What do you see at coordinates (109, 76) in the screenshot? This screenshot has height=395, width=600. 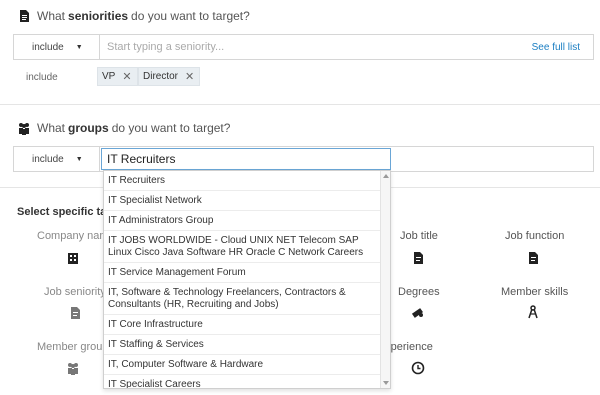 I see `tag-label: VP` at bounding box center [109, 76].